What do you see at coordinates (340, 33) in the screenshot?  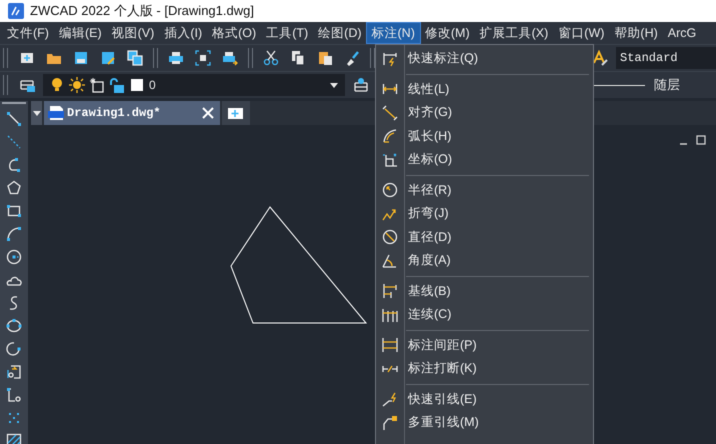 I see `menu-item: 绘图(D)` at bounding box center [340, 33].